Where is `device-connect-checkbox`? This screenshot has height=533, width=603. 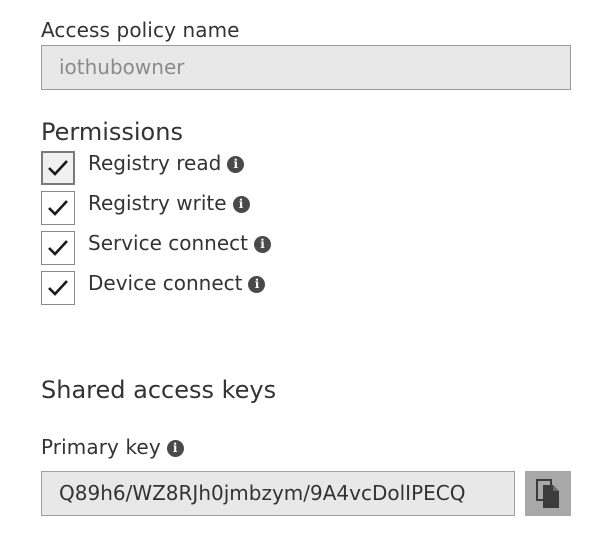 device-connect-checkbox is located at coordinates (58, 288).